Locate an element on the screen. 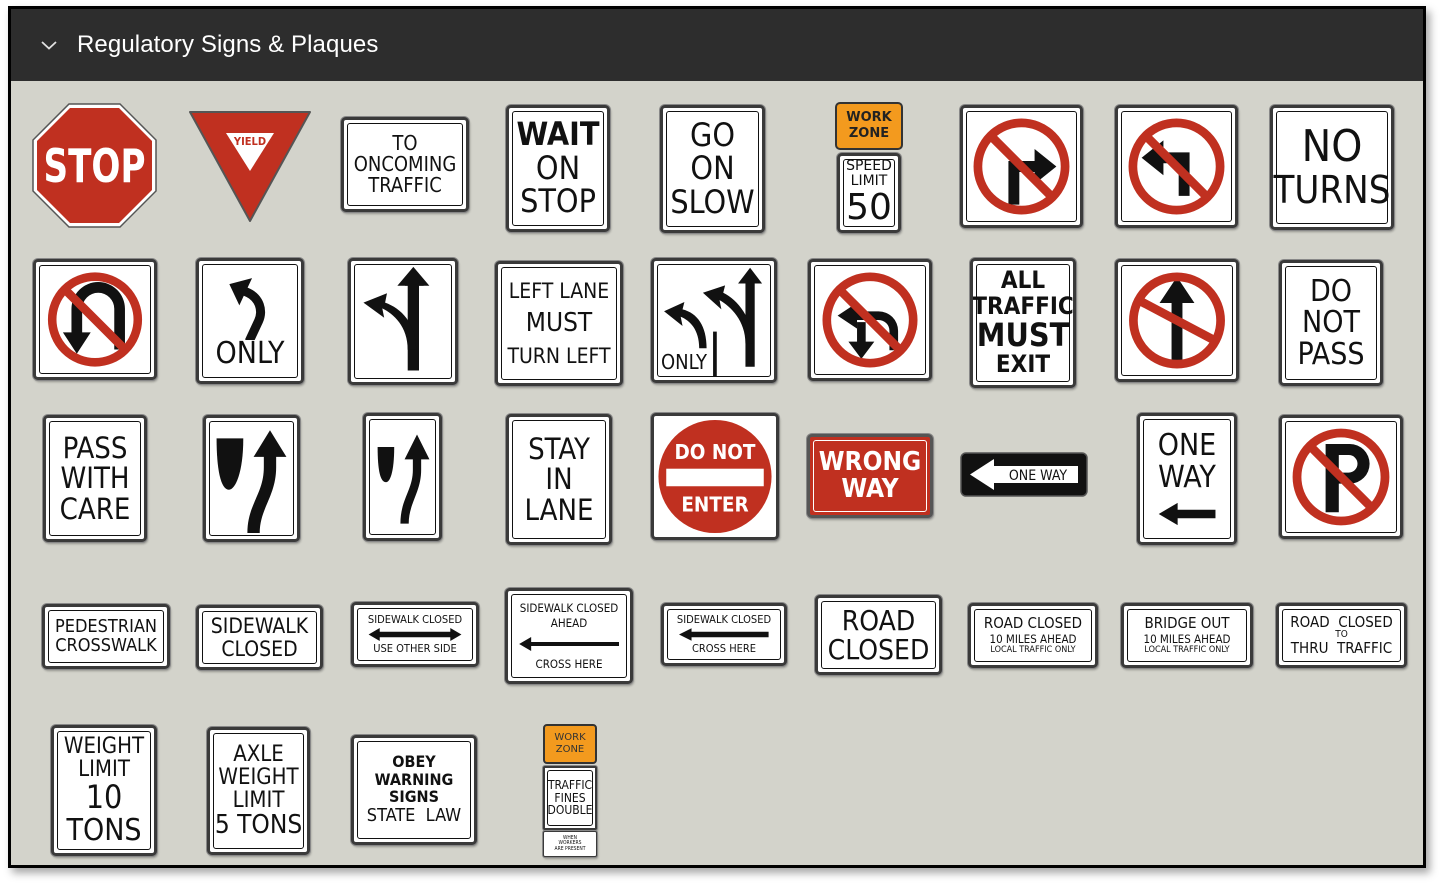 Image resolution: width=1445 pixels, height=887 pixels. weight-limit-sign: WEIGHT LIMIT 10 TONS is located at coordinates (104, 790).